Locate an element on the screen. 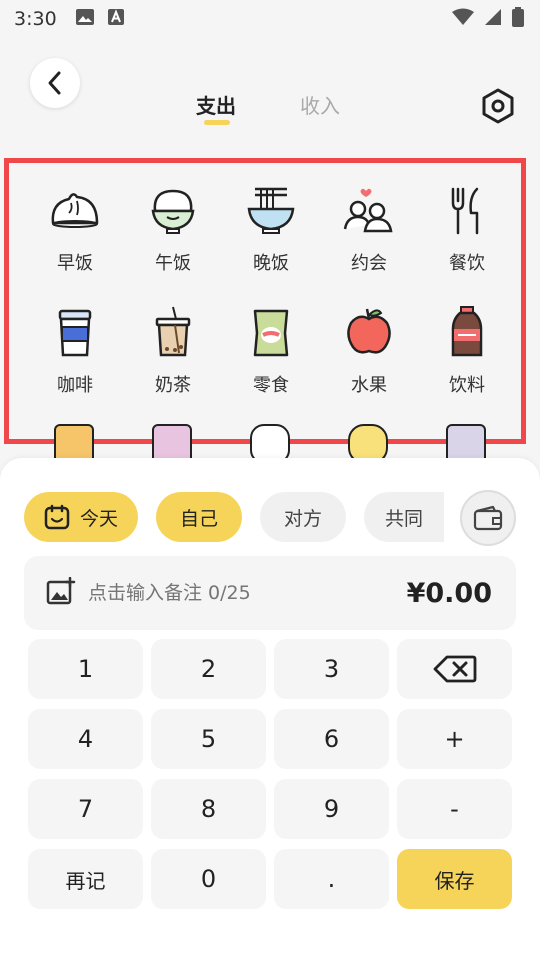 The width and height of the screenshot is (540, 960). image-notification-icon is located at coordinates (85, 19).